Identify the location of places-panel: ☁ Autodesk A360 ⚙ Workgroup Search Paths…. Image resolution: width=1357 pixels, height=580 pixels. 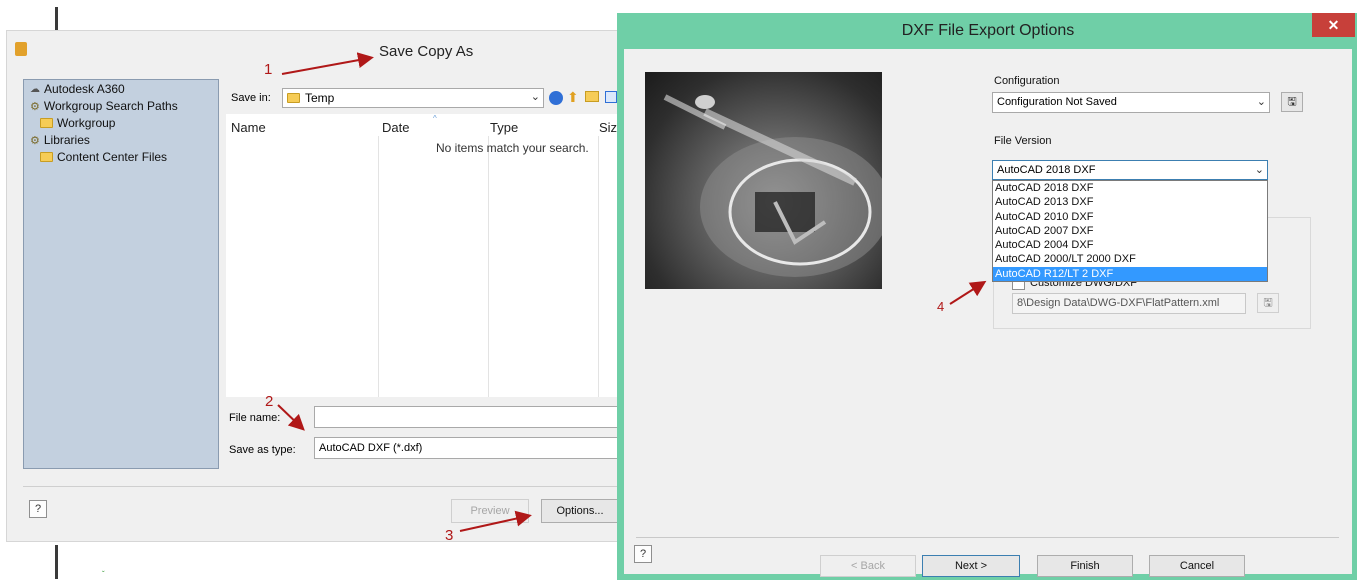
(121, 274).